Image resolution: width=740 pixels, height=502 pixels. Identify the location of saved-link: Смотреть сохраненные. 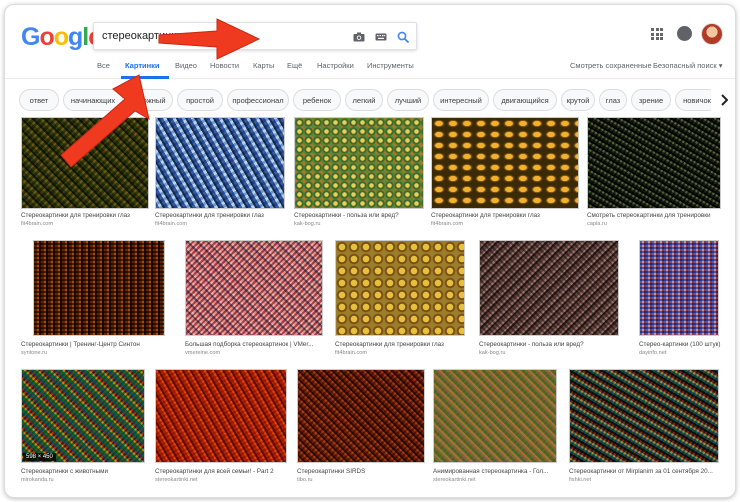
(611, 65).